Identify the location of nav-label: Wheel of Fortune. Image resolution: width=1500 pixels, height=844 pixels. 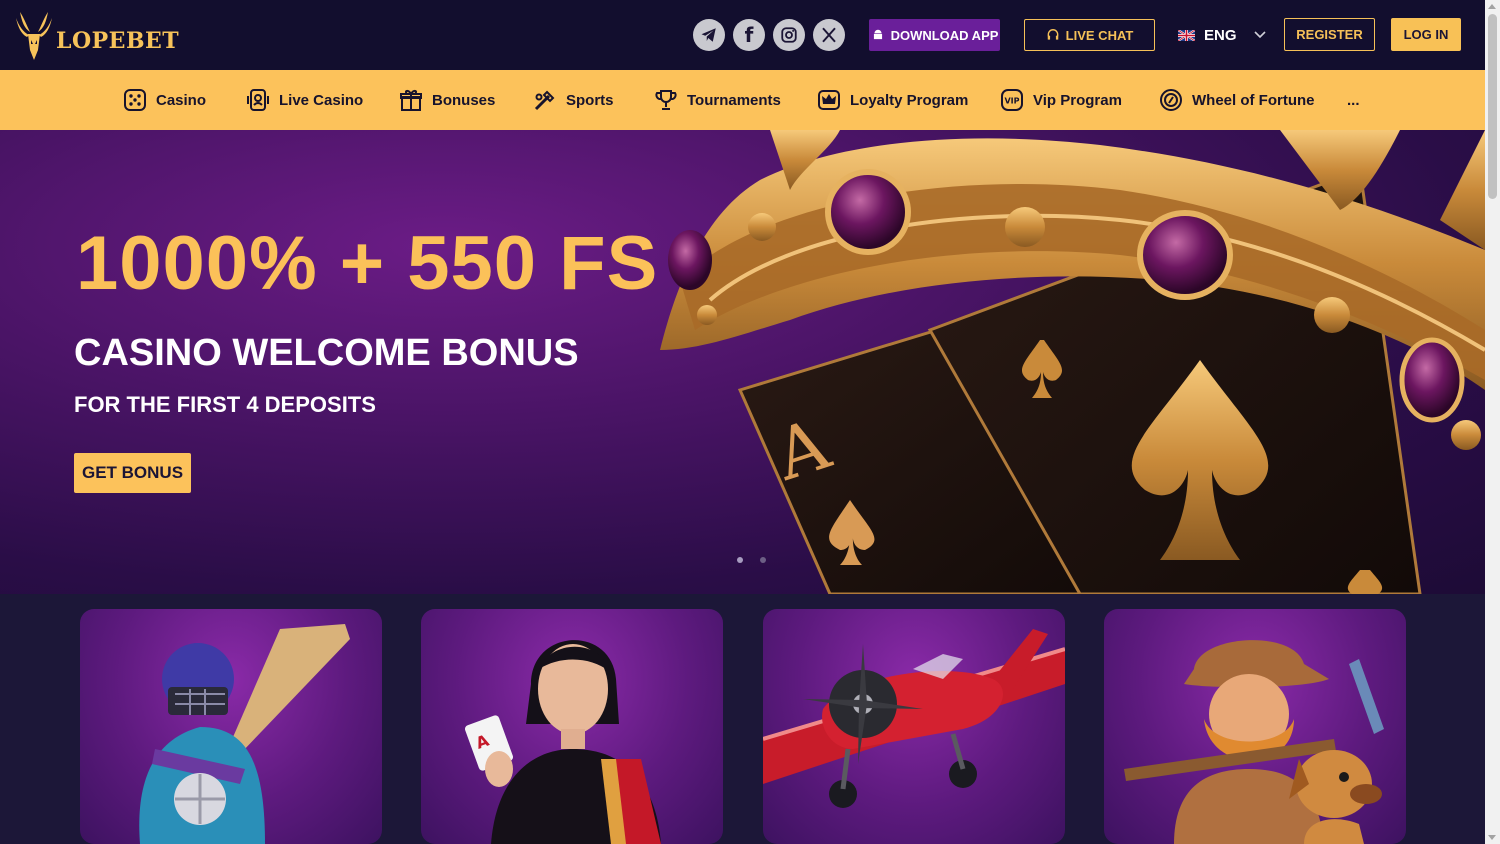
(1253, 100).